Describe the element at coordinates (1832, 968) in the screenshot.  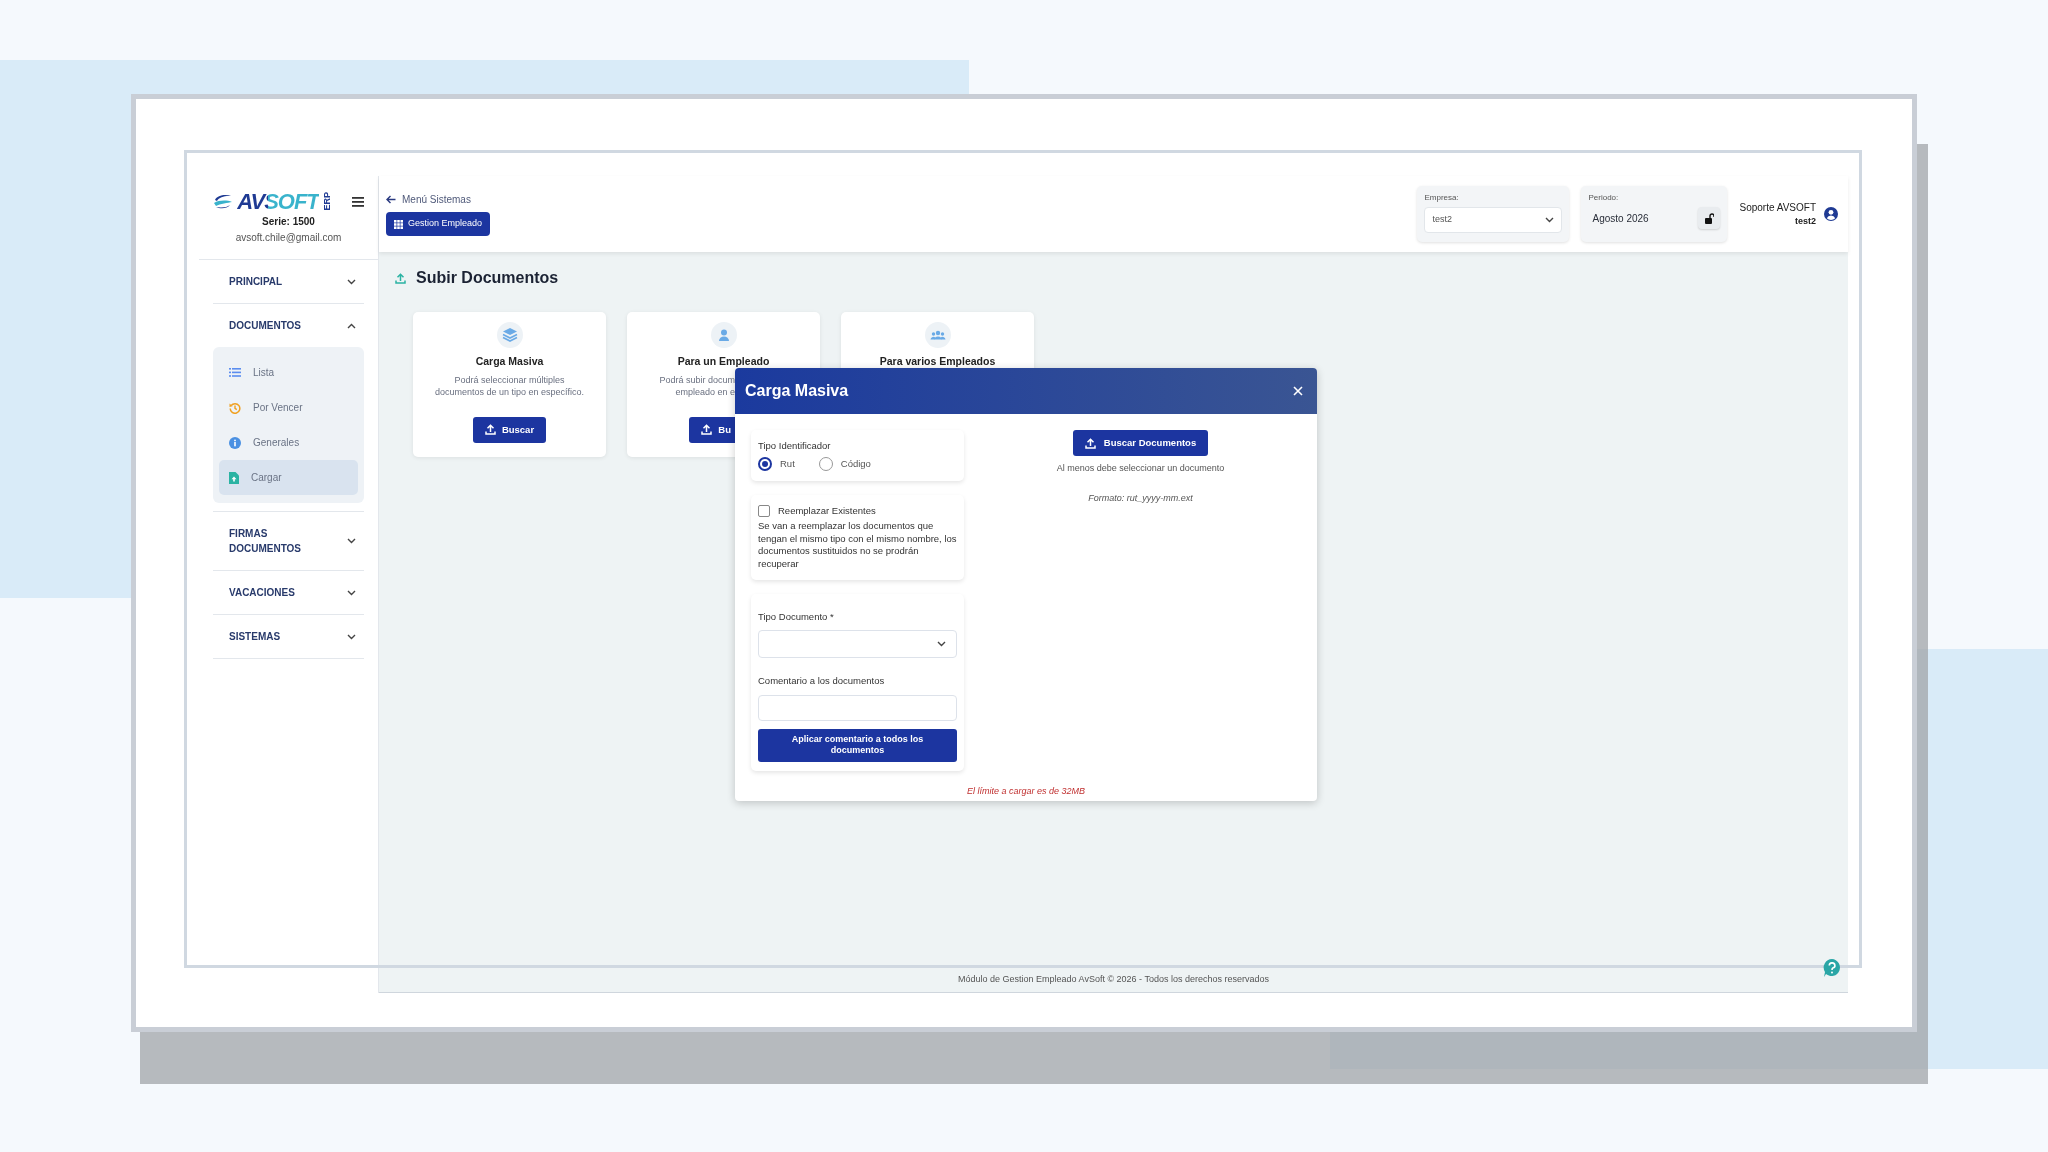
I see `help-icon` at that location.